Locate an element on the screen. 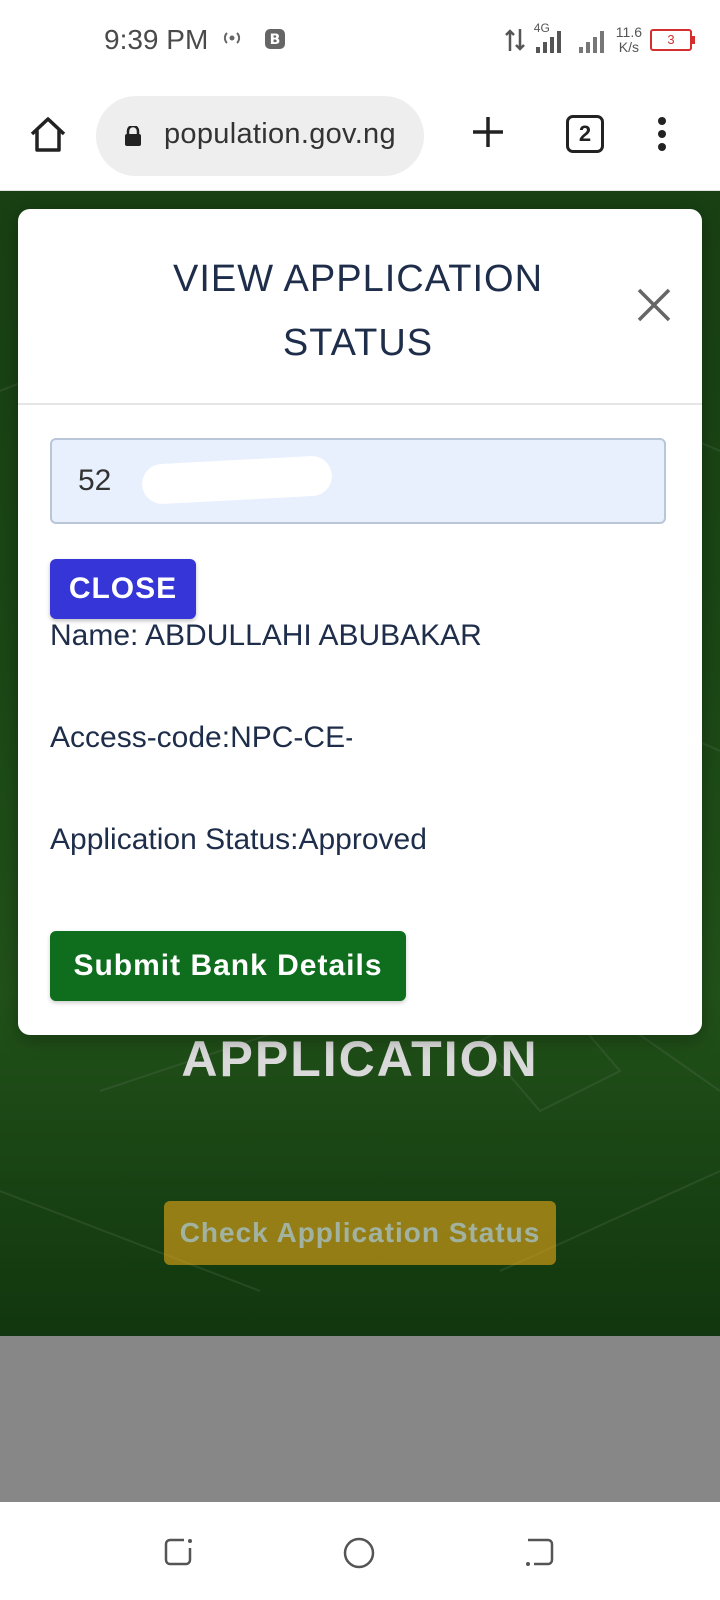  home-nav-icon is located at coordinates (359, 1553).